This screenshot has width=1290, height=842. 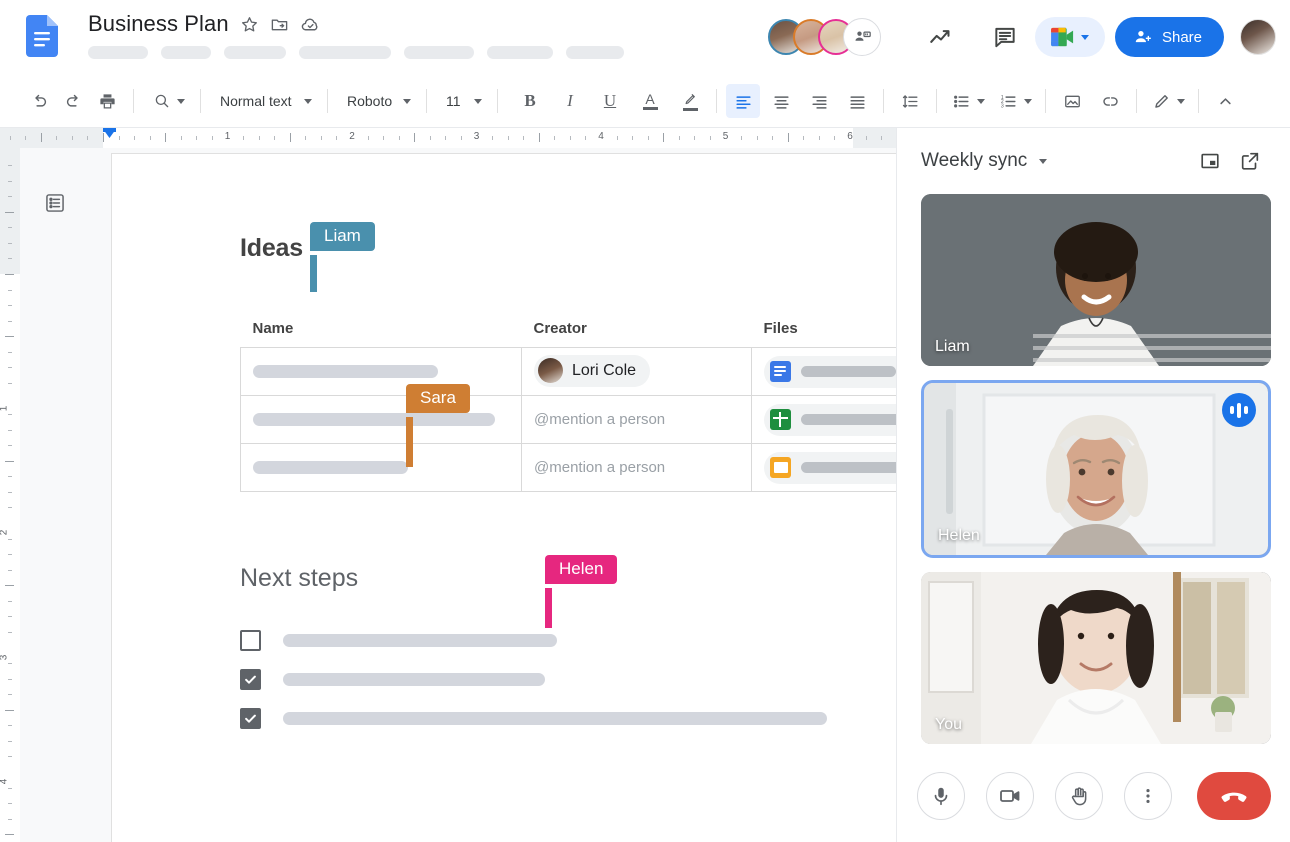 I want to click on participant-tile-helen: Helen, so click(x=1096, y=469).